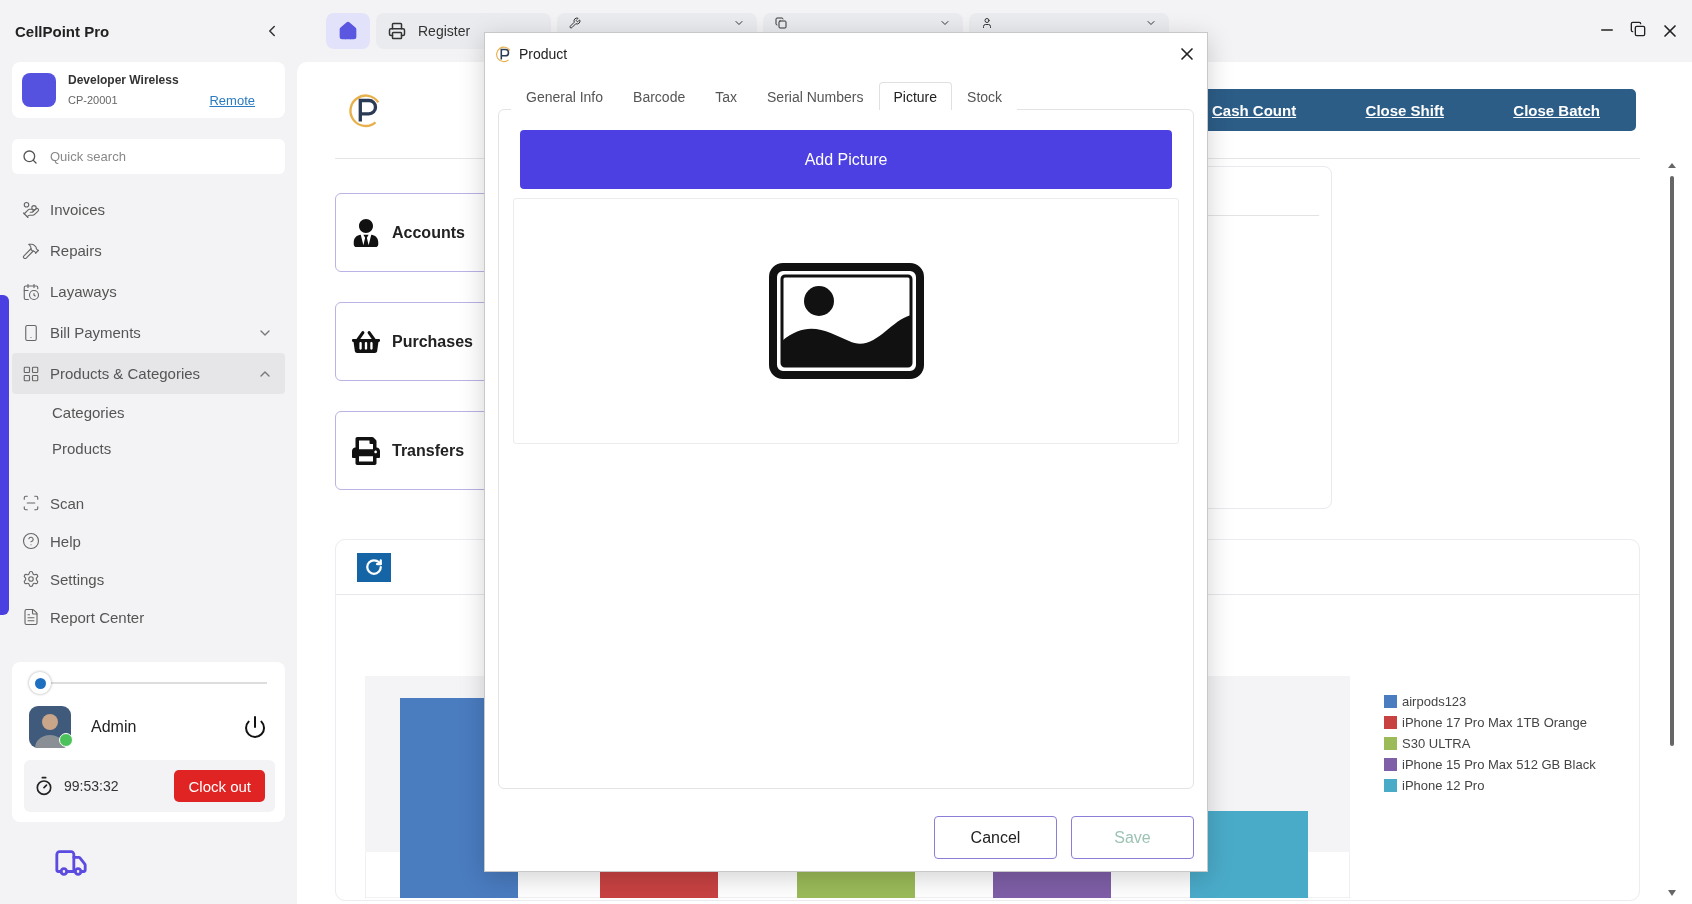 The height and width of the screenshot is (904, 1692). I want to click on user-name: Admin, so click(114, 727).